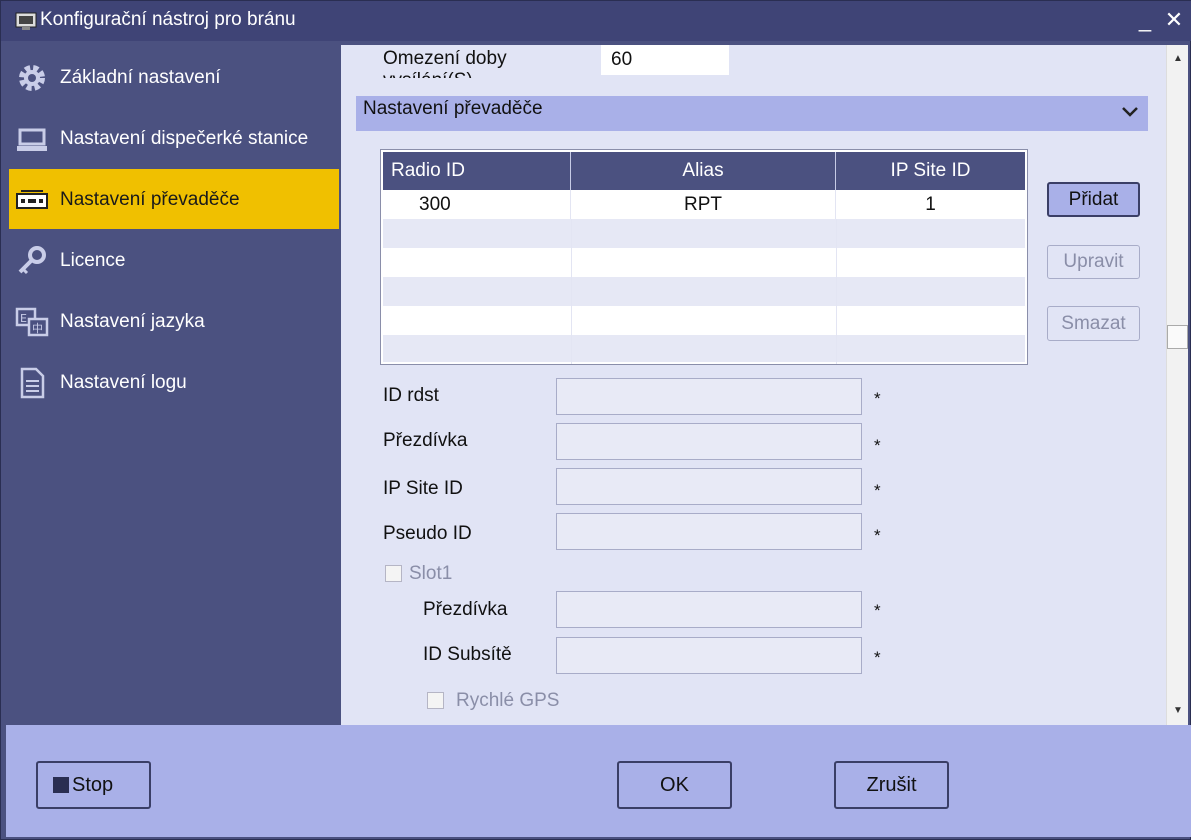 The height and width of the screenshot is (840, 1191). I want to click on title-bar: Konfigurační nástroj pro bránu _ ✕, so click(596, 21).